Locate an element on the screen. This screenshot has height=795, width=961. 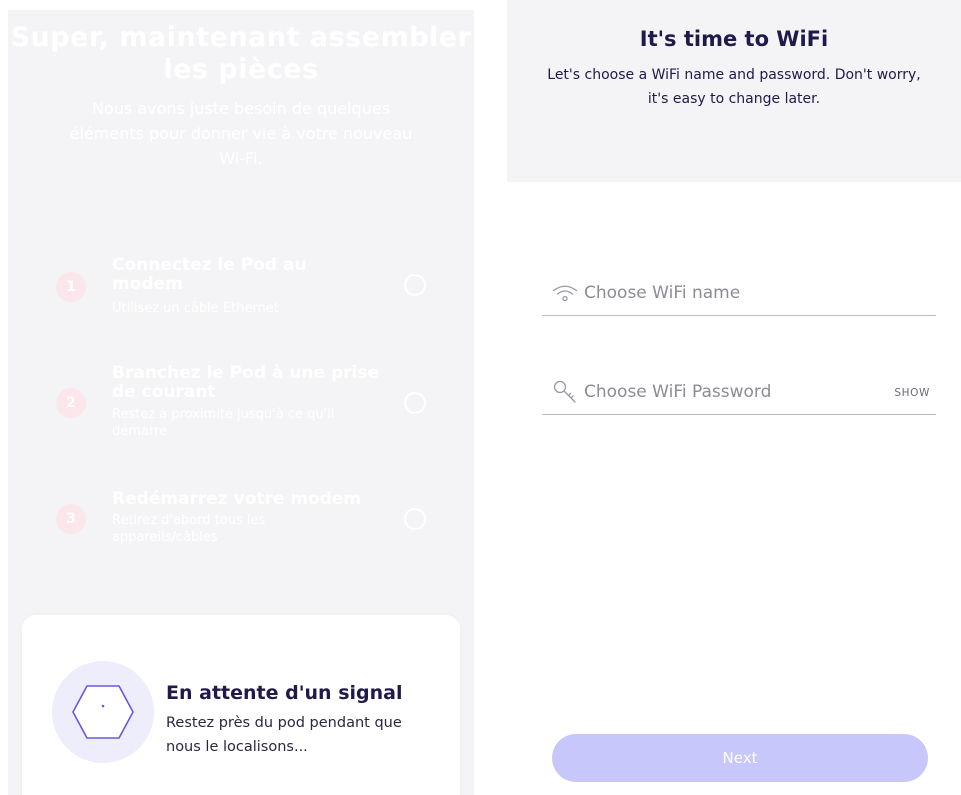
wifi-icon is located at coordinates (565, 295).